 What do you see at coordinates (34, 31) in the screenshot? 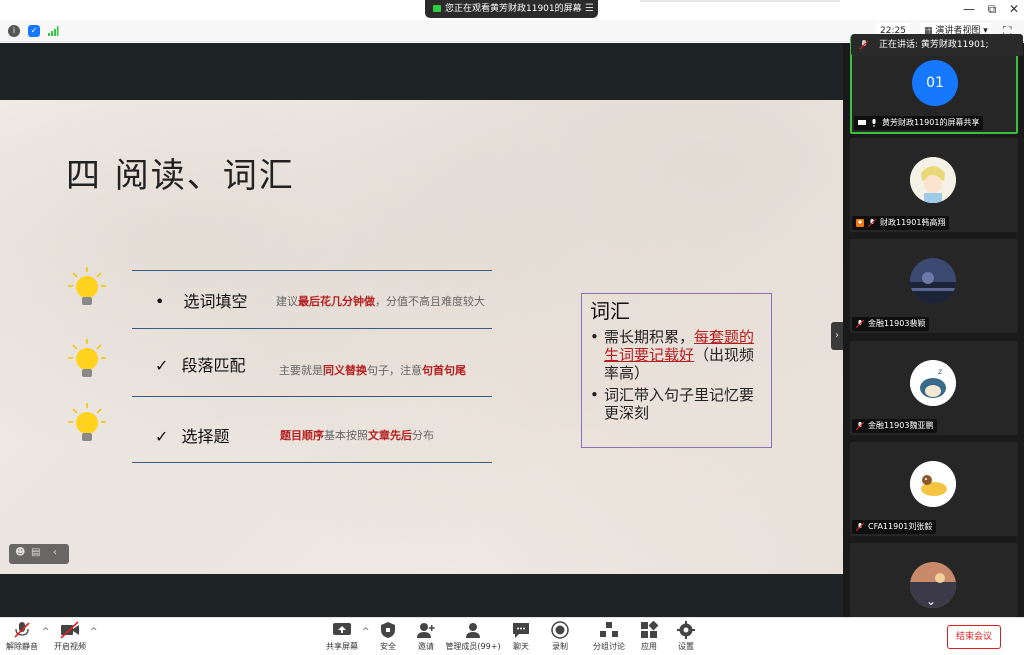
I see `shield-icon: ✓` at bounding box center [34, 31].